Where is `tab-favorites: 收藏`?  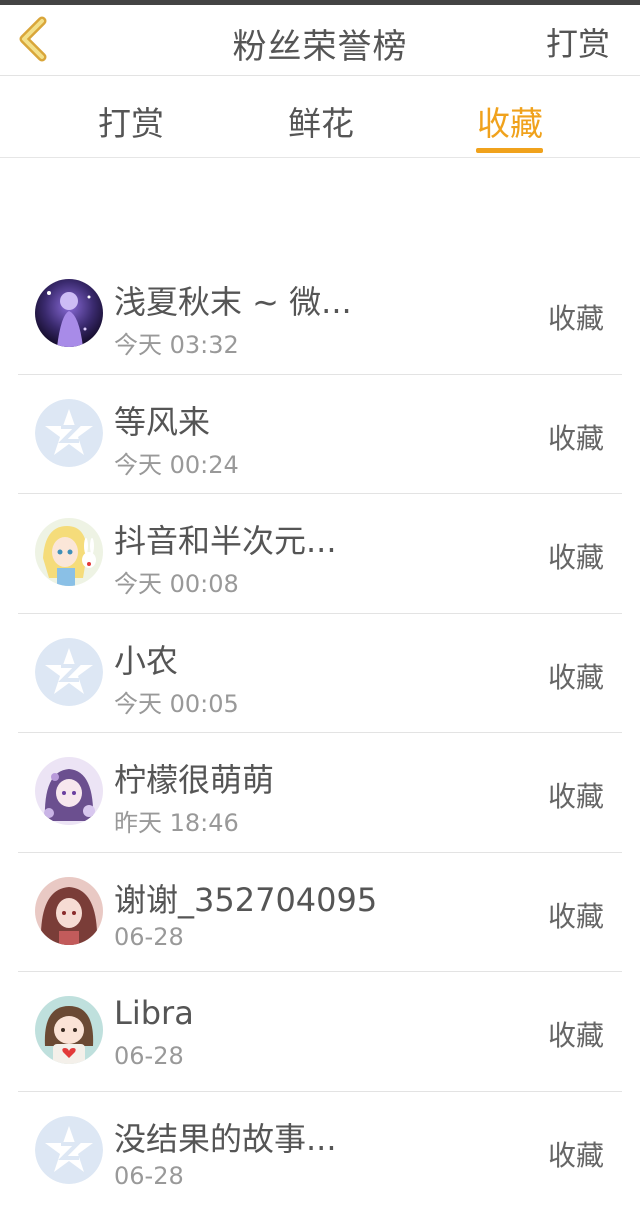 tab-favorites: 收藏 is located at coordinates (510, 121).